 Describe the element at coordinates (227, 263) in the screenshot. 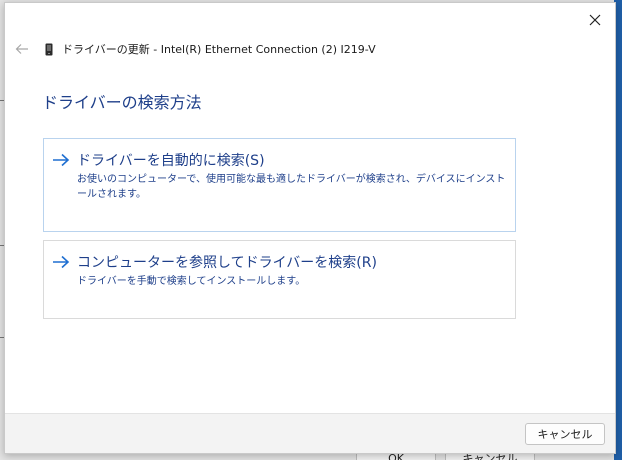

I see `option-title: コンピューターを参照してドライバーを検索(R)` at that location.